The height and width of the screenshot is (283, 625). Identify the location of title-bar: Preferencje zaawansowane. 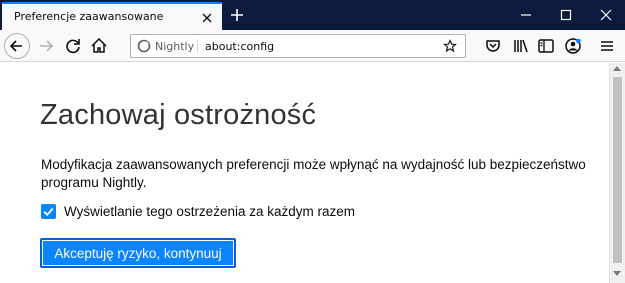
(312, 15).